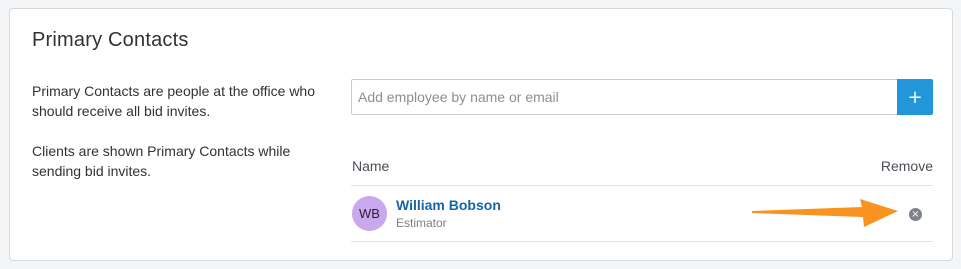  What do you see at coordinates (906, 166) in the screenshot?
I see `column-header-remove: Remove` at bounding box center [906, 166].